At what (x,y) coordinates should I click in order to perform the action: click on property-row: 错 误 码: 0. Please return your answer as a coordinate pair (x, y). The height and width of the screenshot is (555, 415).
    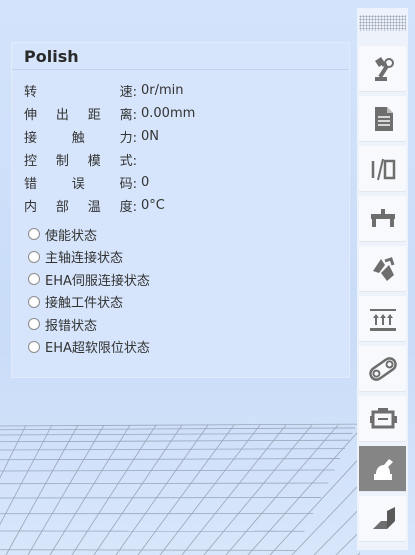
    Looking at the image, I should click on (86, 182).